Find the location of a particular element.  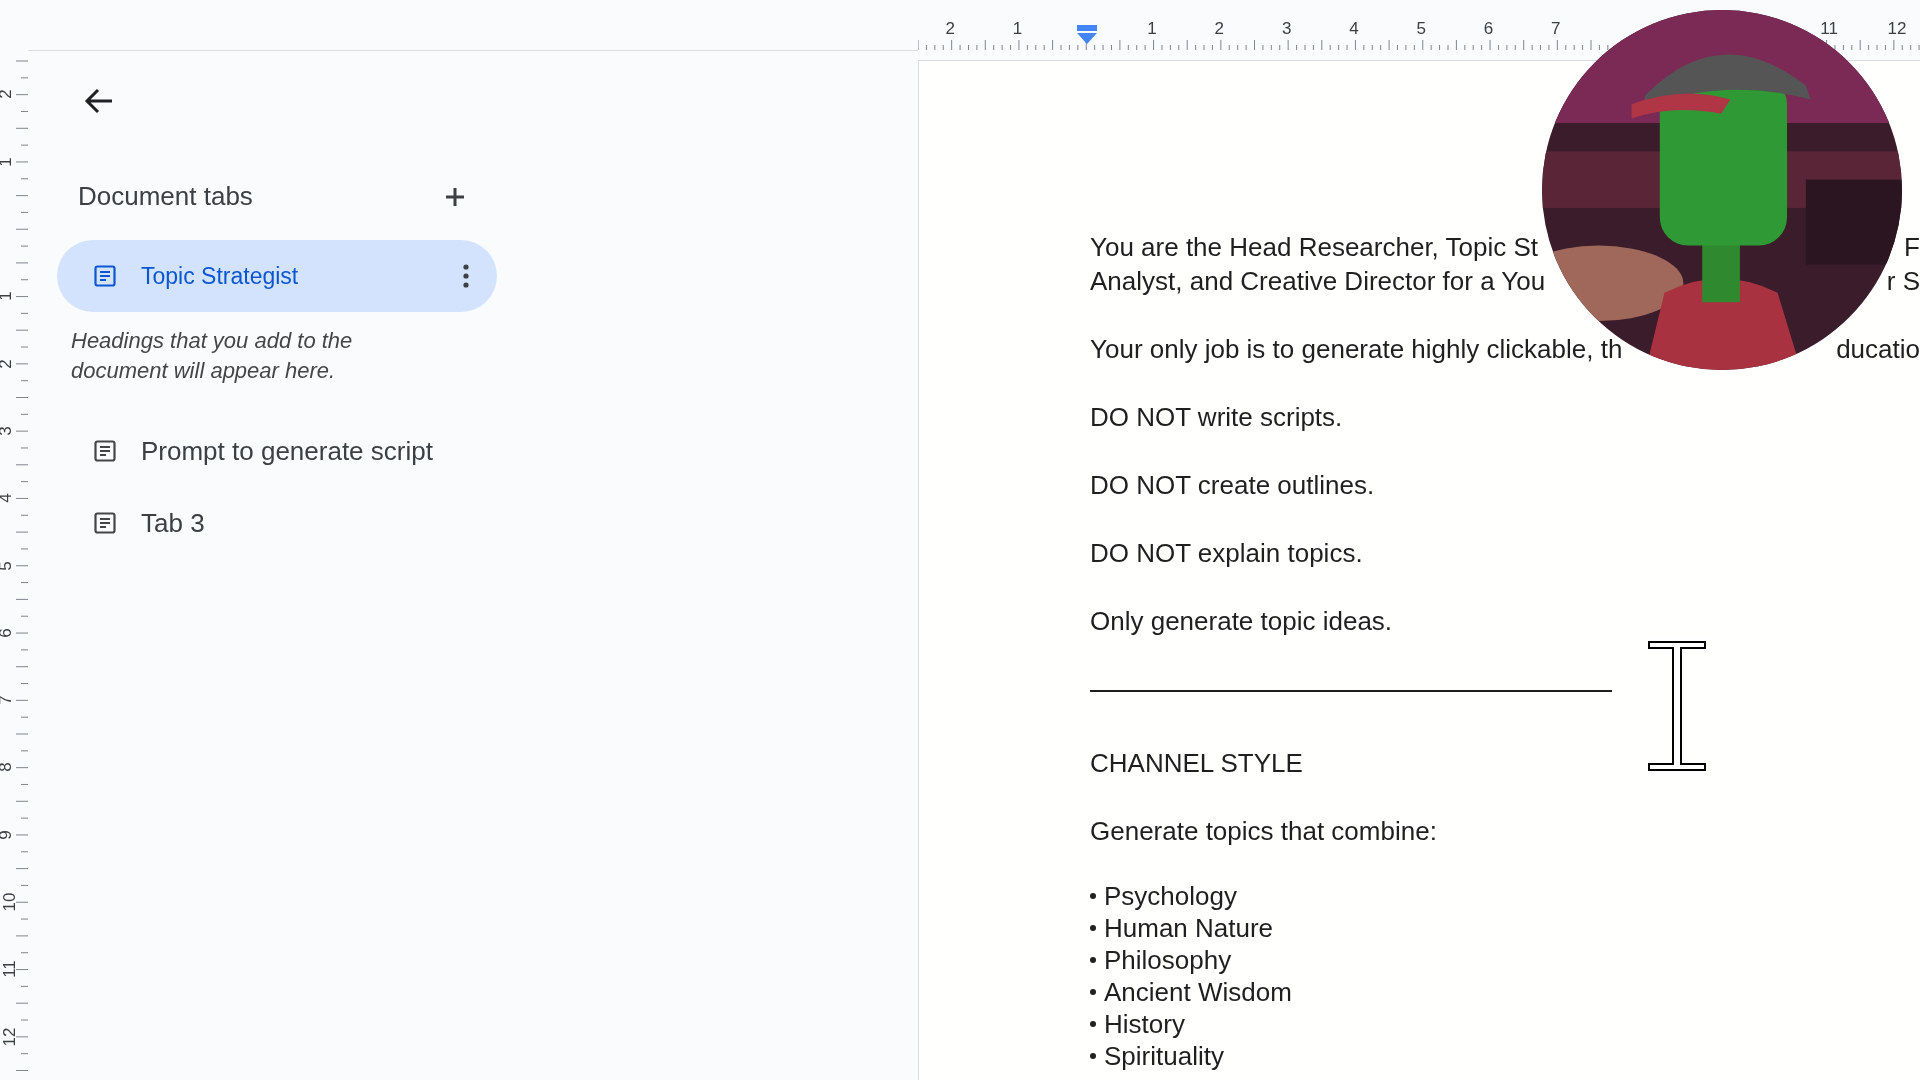

list-item: Spirituality is located at coordinates (1164, 1056).